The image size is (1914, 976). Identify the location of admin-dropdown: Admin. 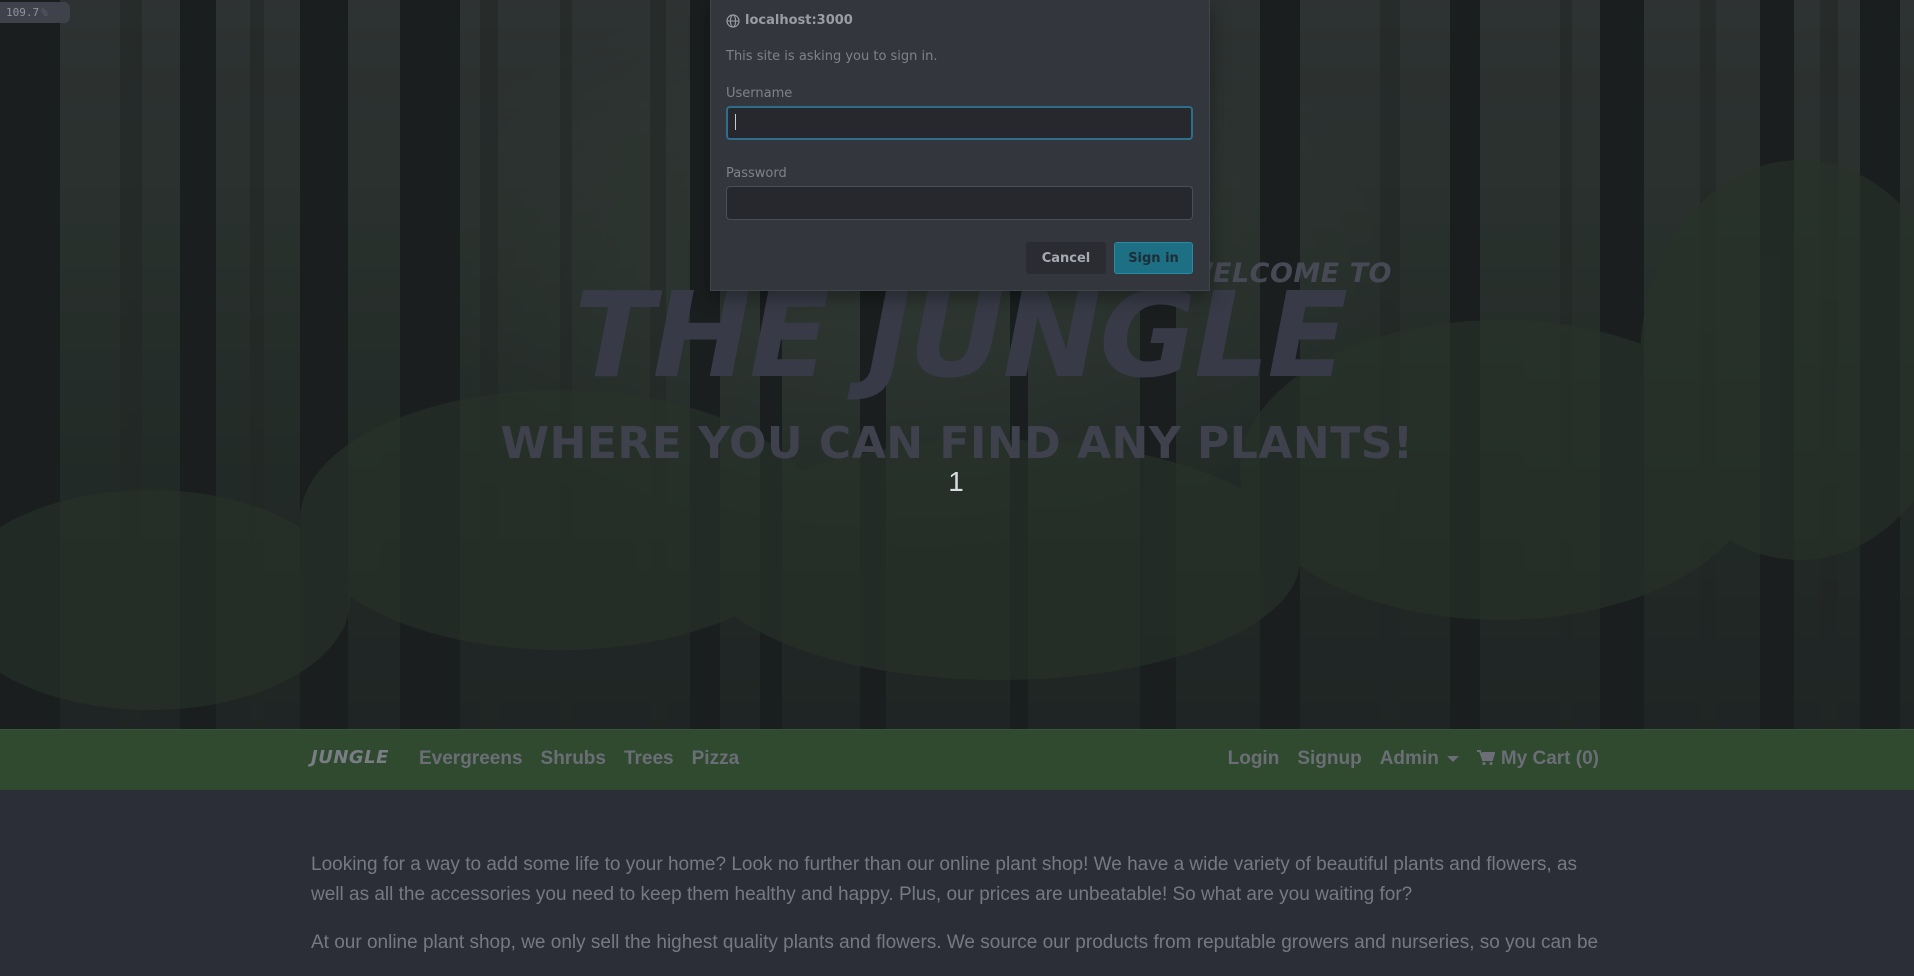
(1419, 759).